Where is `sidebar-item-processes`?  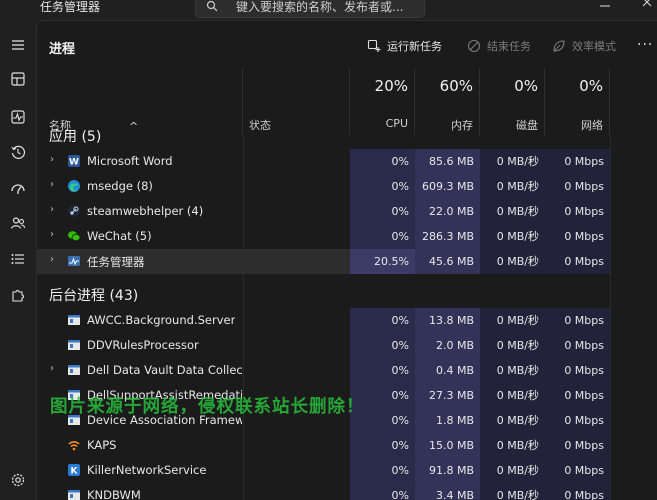
sidebar-item-processes is located at coordinates (18, 79).